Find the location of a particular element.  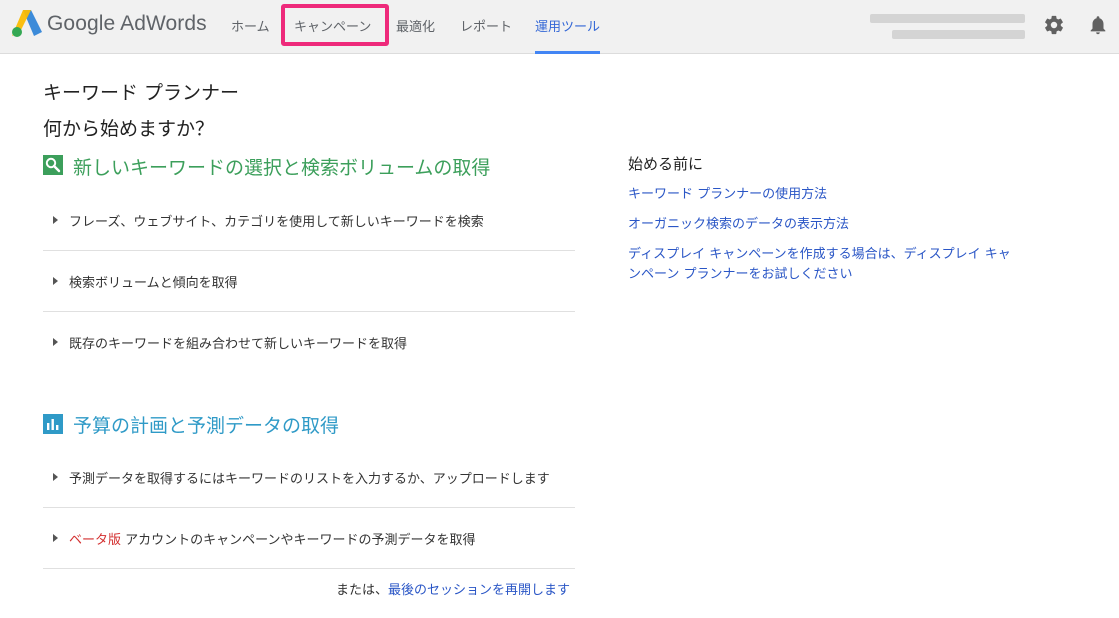

resume-session-link: 最後のセッションを再開します is located at coordinates (479, 590).